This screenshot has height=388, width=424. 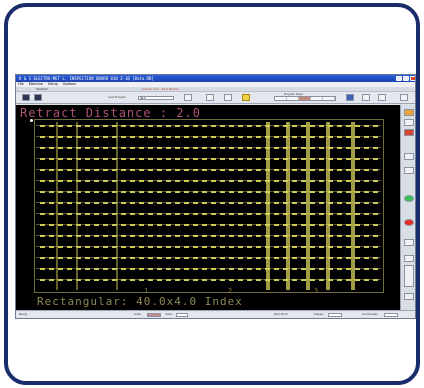 I want to click on pencil-icon, so click(x=409, y=122).